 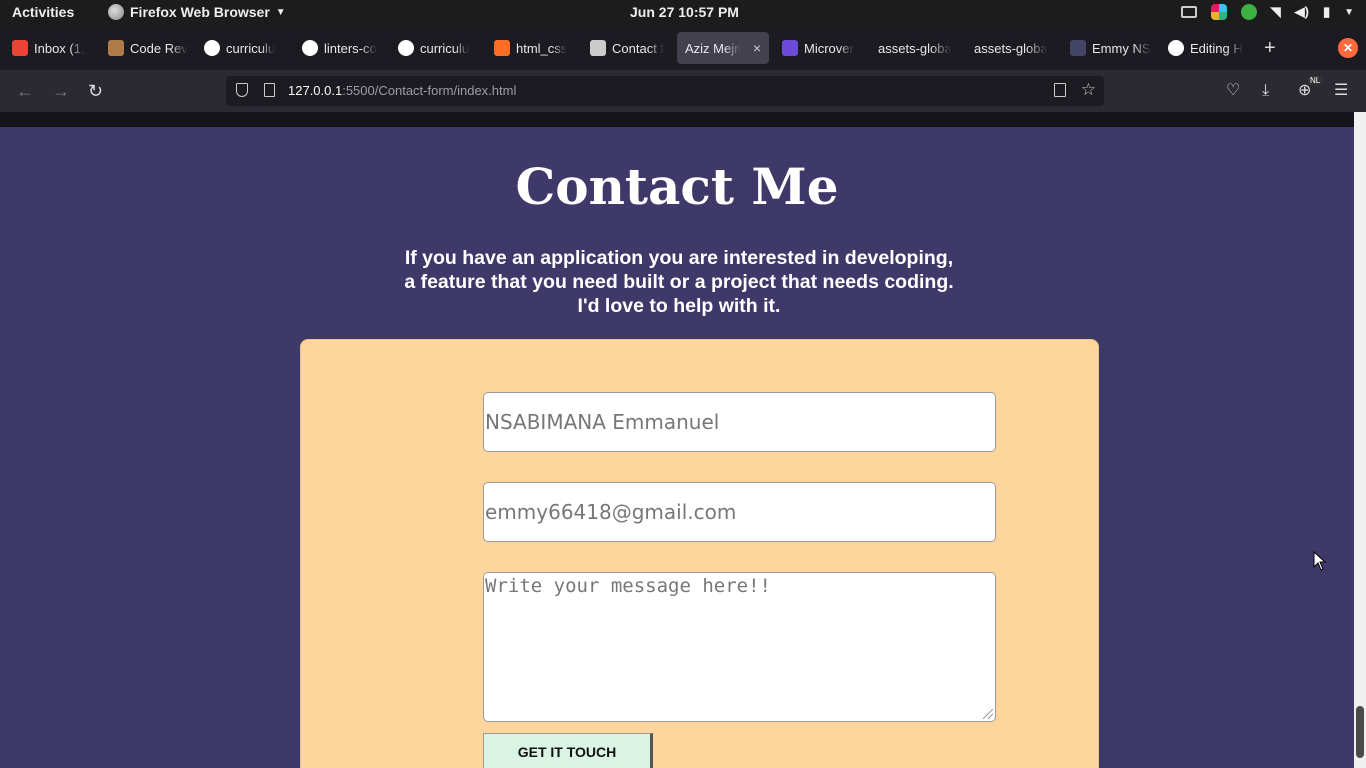 I want to click on browser-tab: Microver, so click(x=820, y=48).